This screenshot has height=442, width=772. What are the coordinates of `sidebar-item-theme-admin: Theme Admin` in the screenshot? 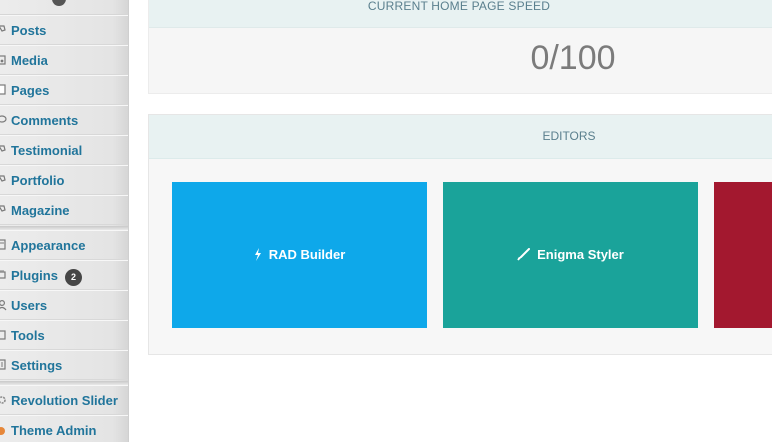 It's located at (64, 428).